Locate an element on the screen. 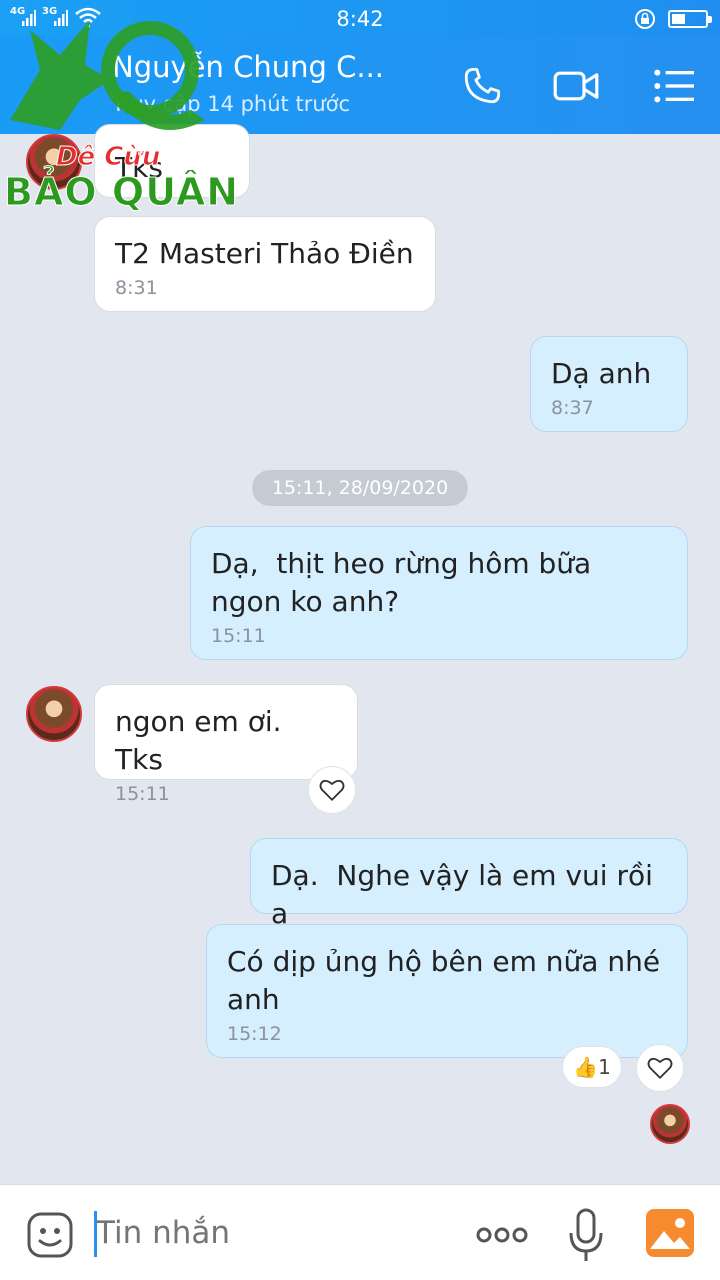 The width and height of the screenshot is (720, 1280). message-outgoing: Dạ. Nghe vậy là em vui rồi ạ is located at coordinates (469, 884).